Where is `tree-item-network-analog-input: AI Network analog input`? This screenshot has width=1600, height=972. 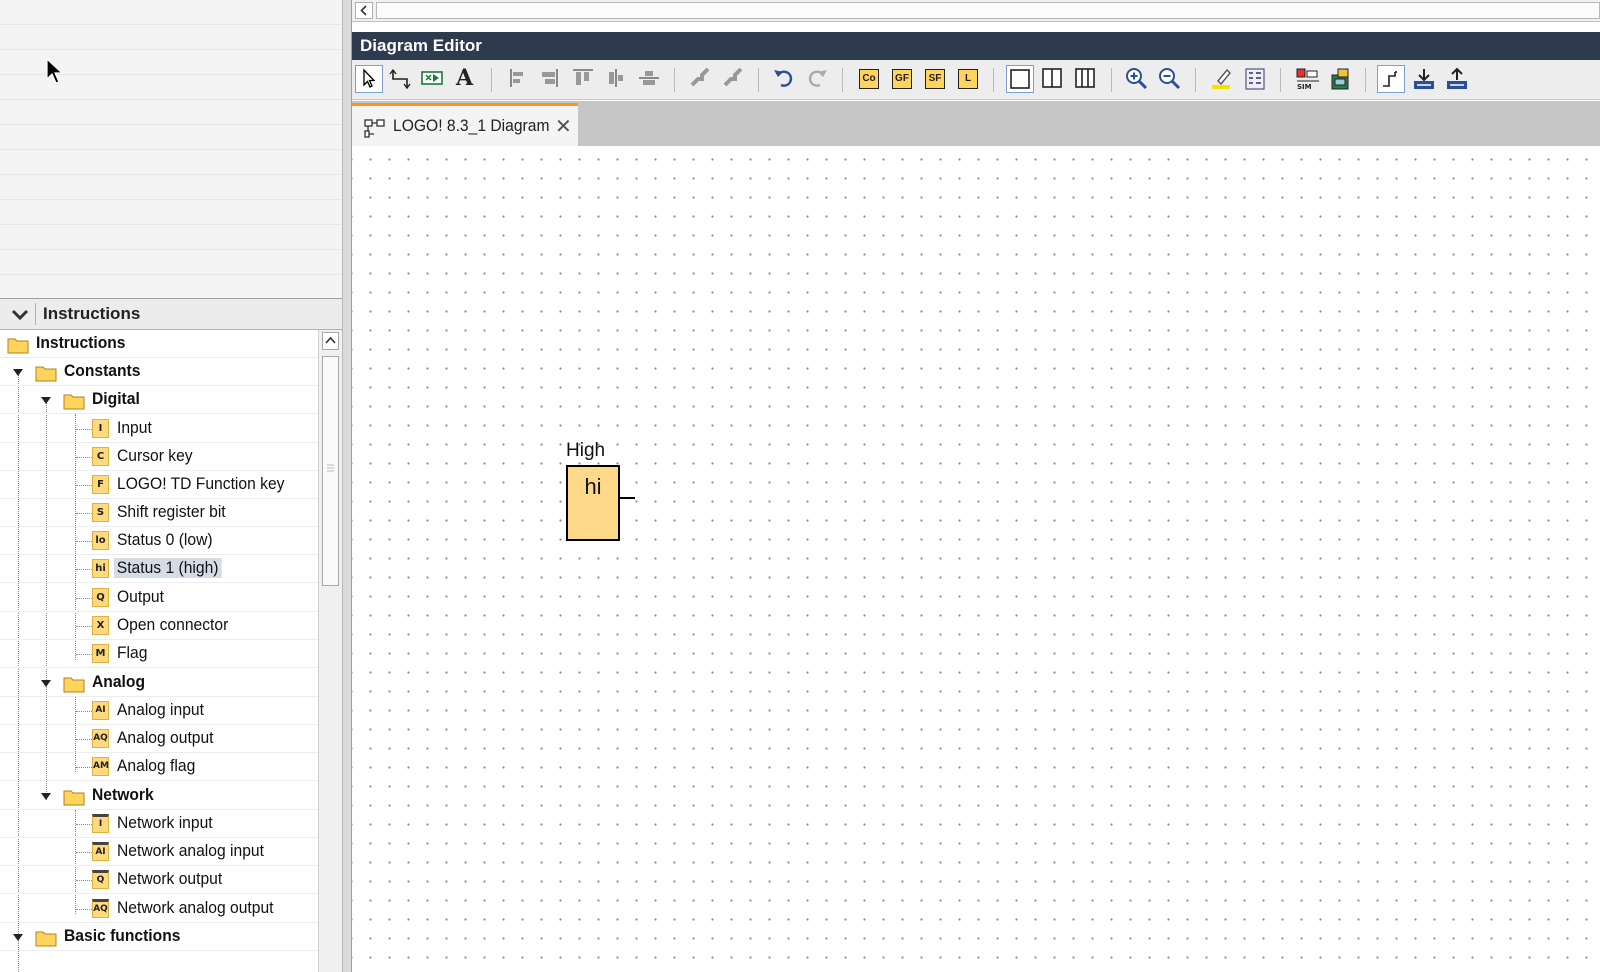 tree-item-network-analog-input: AI Network analog input is located at coordinates (159, 852).